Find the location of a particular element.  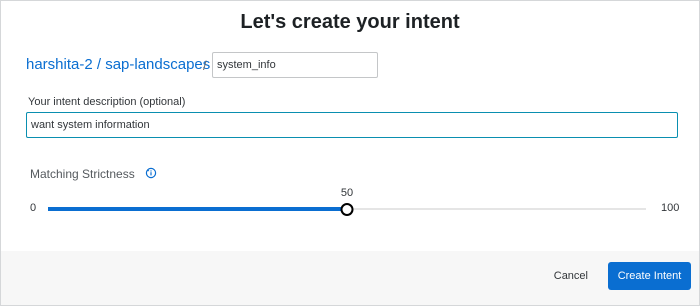

dialog-title: Let's create your intent is located at coordinates (350, 22).